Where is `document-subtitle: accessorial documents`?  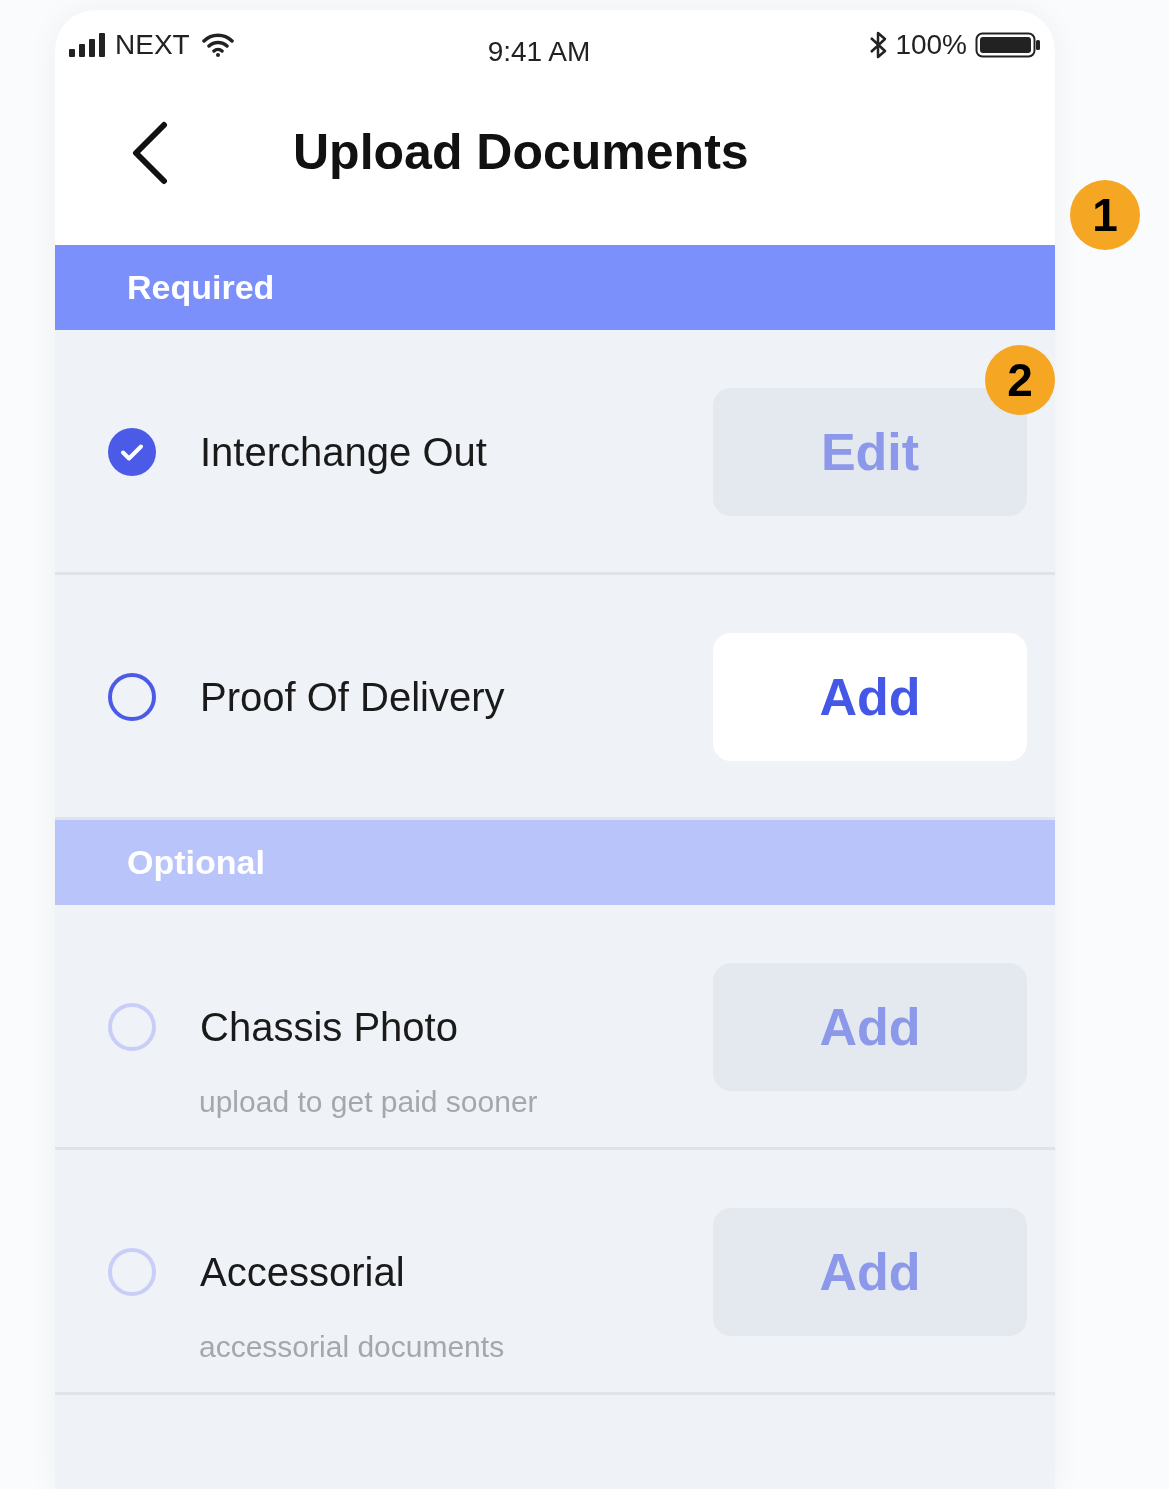
document-subtitle: accessorial documents is located at coordinates (352, 1347).